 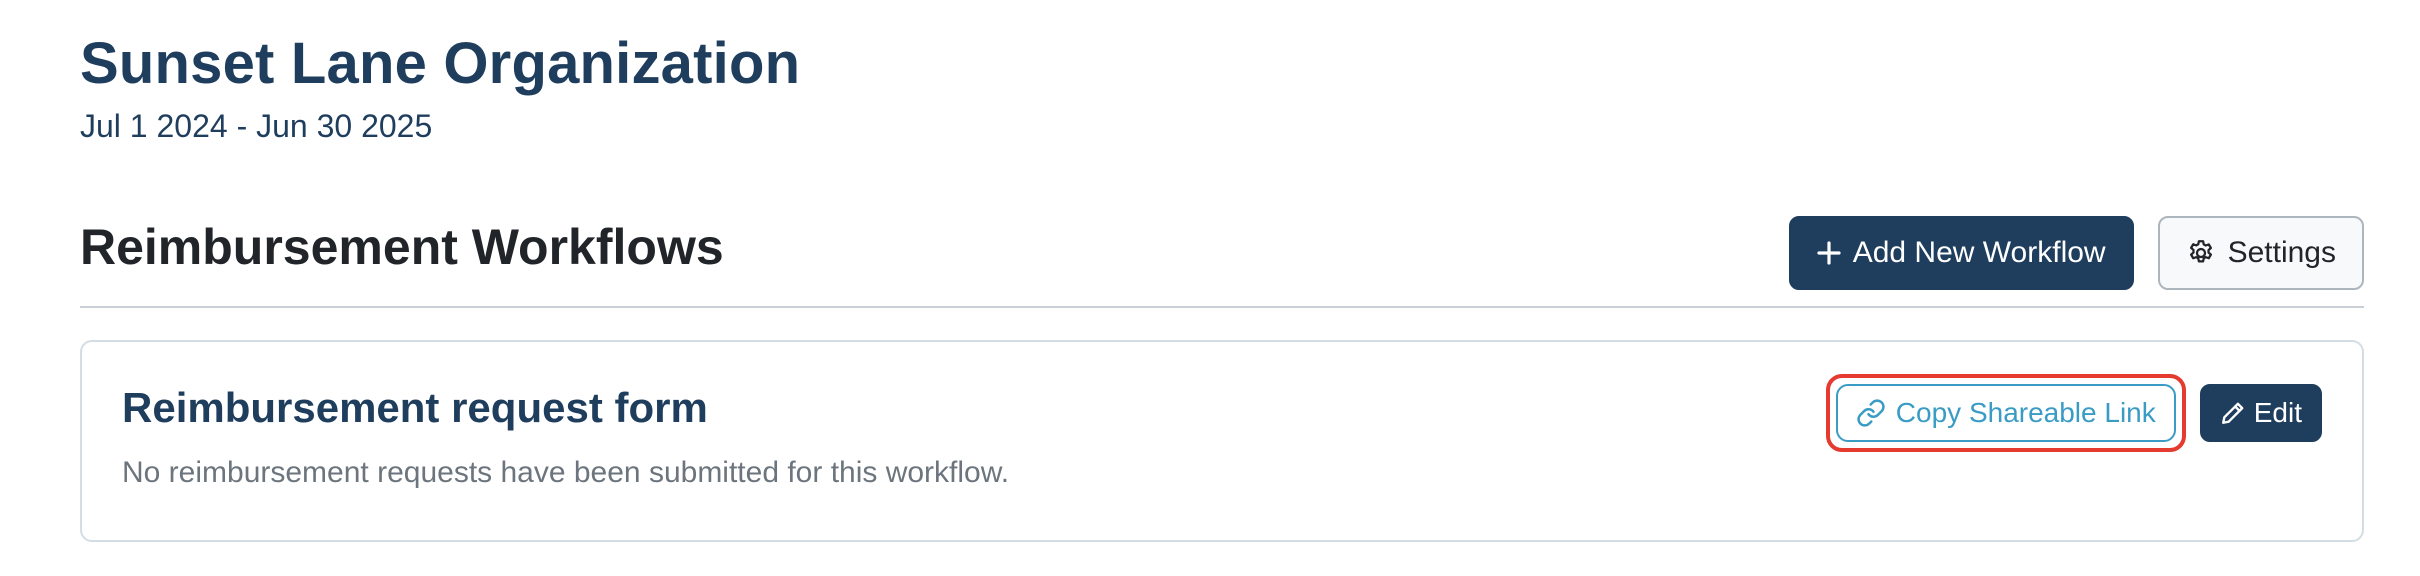 What do you see at coordinates (1829, 253) in the screenshot?
I see `plus-icon` at bounding box center [1829, 253].